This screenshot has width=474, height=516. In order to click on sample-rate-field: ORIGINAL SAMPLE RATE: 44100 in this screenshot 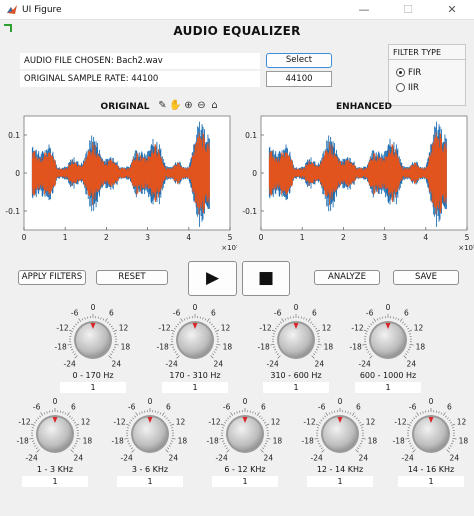, I will do `click(140, 79)`.